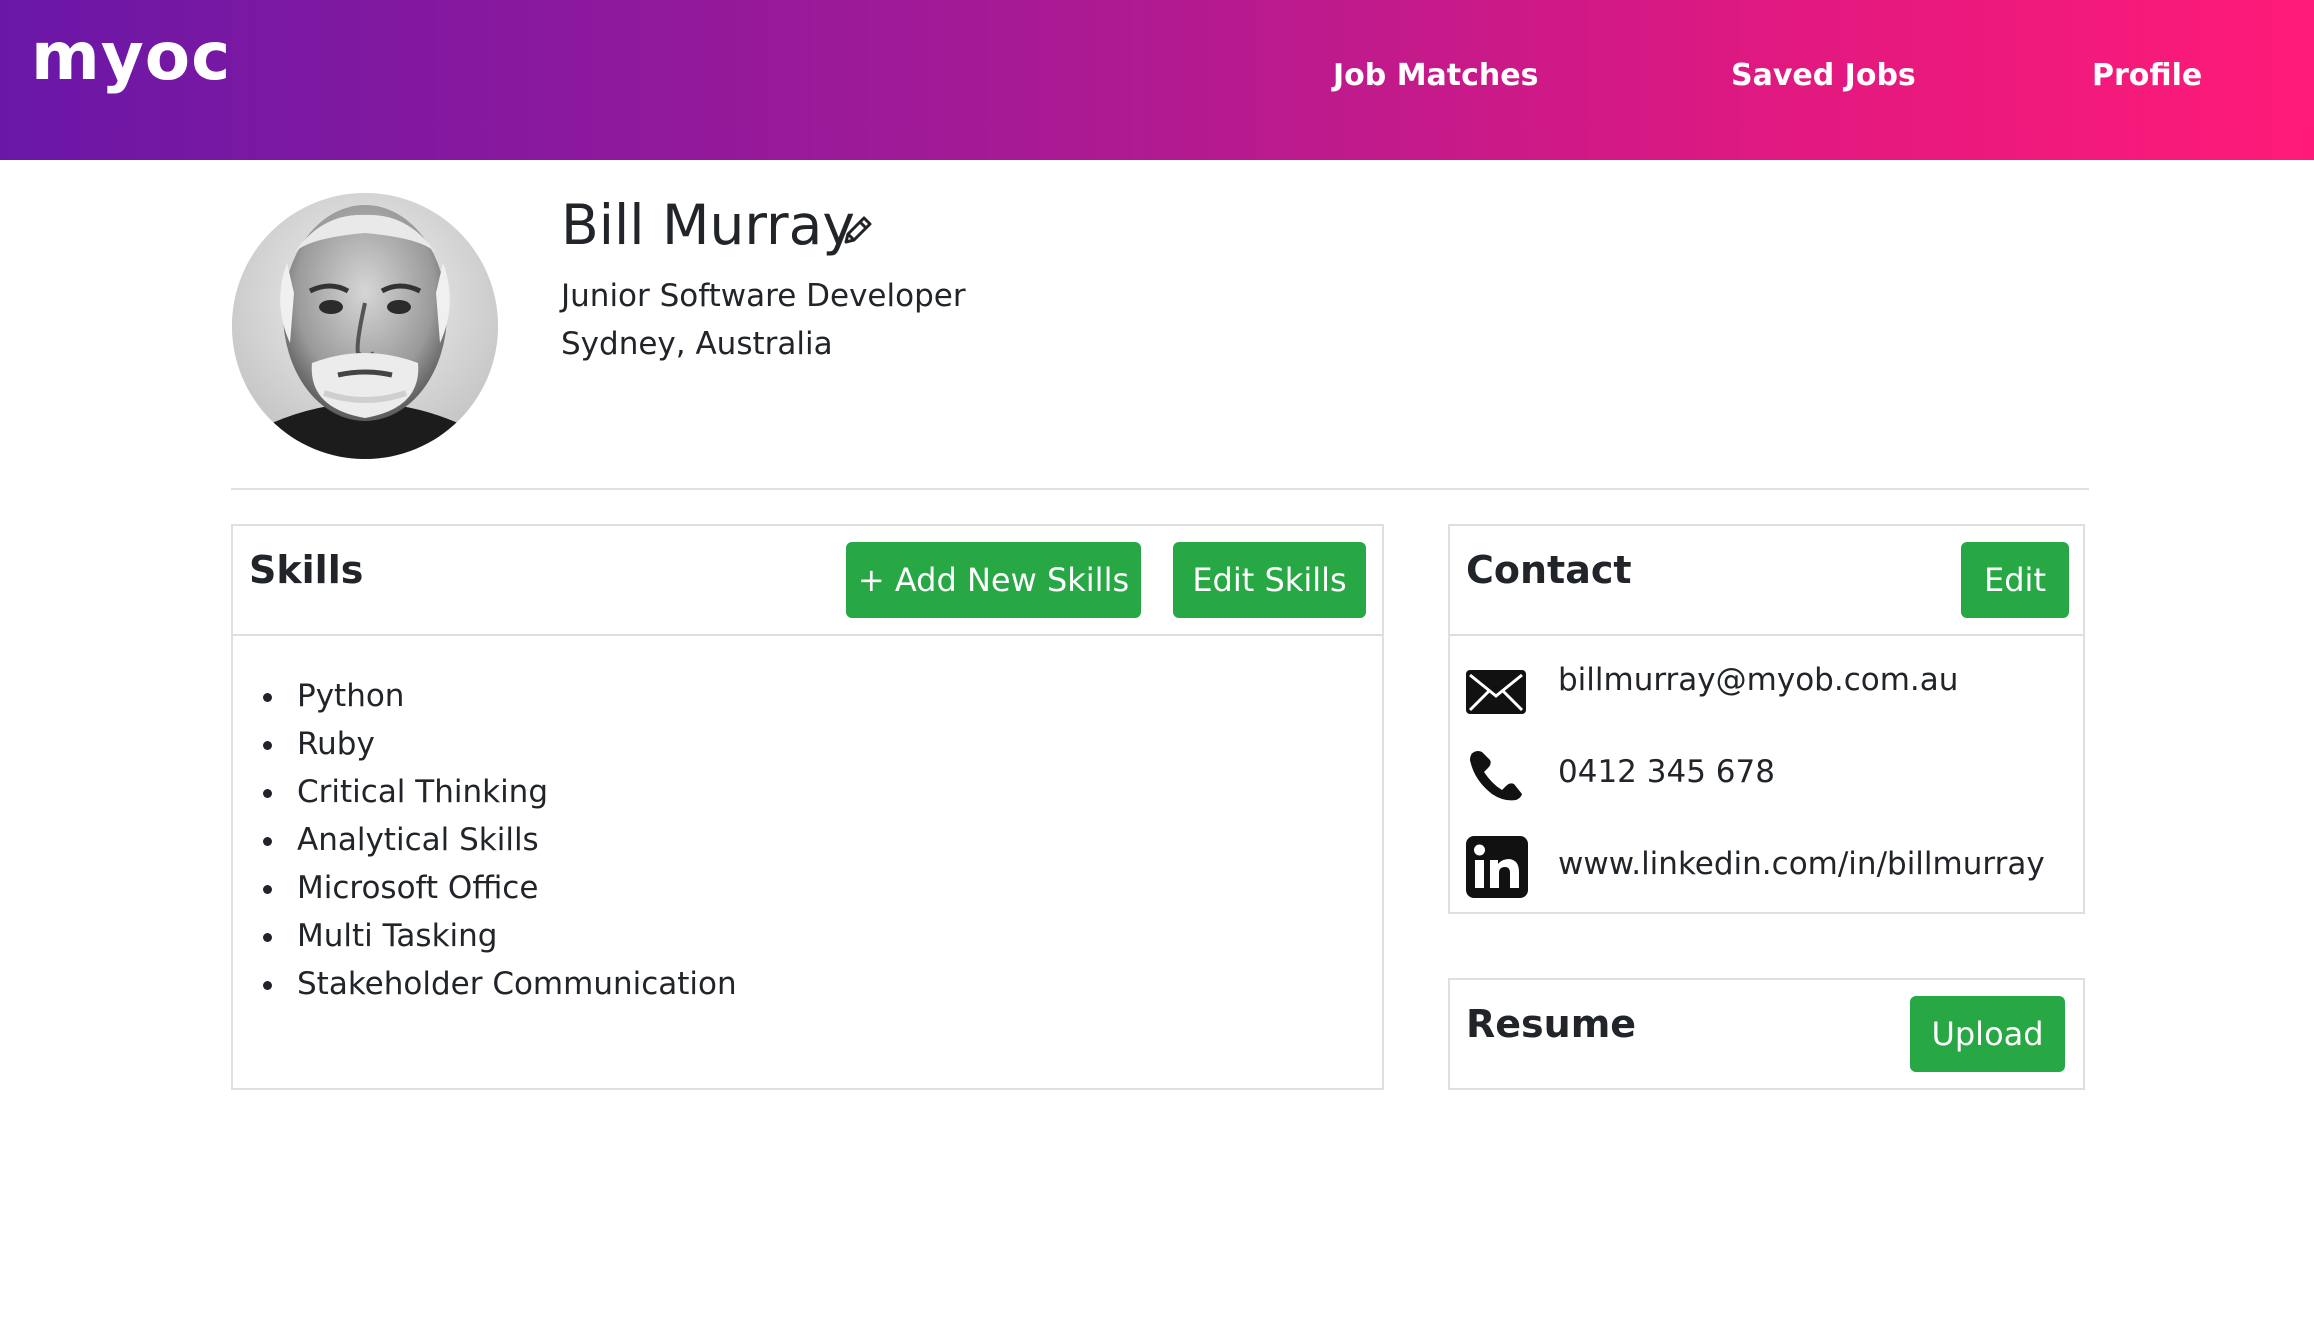 This screenshot has width=2314, height=1322. I want to click on skill-item: Stakeholder Communication, so click(485, 984).